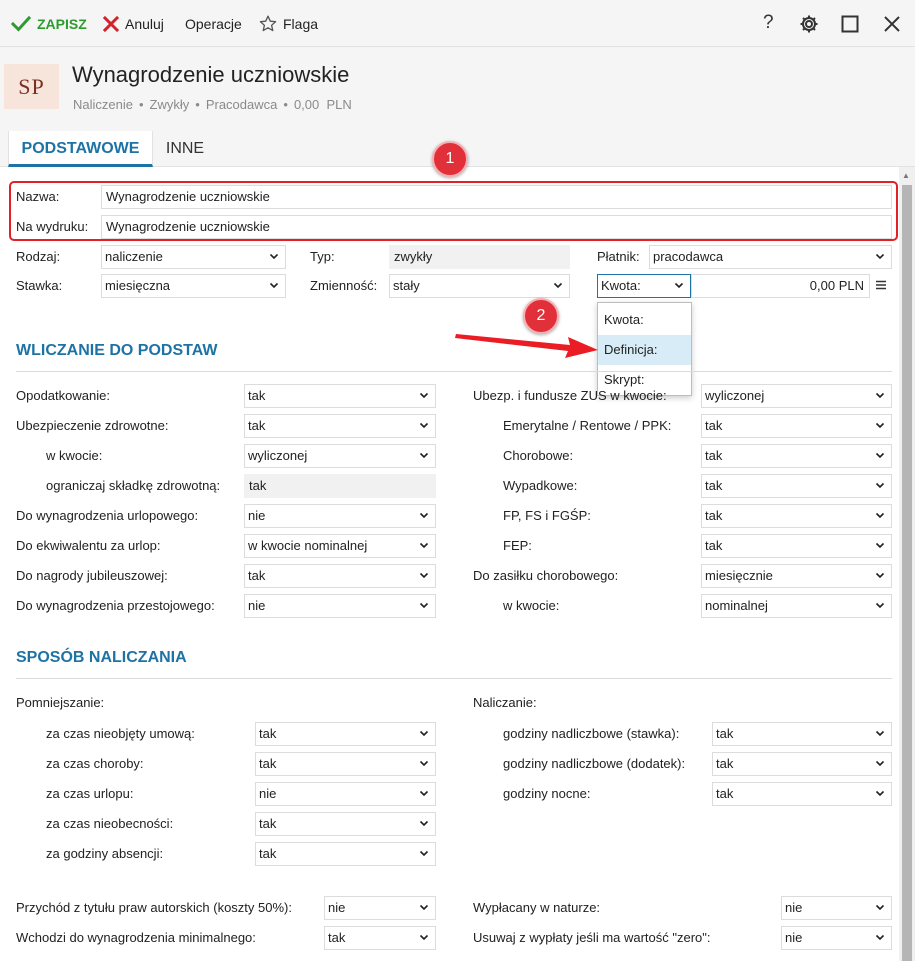  What do you see at coordinates (644, 320) in the screenshot?
I see `dropdown-option-amount: Kwota:` at bounding box center [644, 320].